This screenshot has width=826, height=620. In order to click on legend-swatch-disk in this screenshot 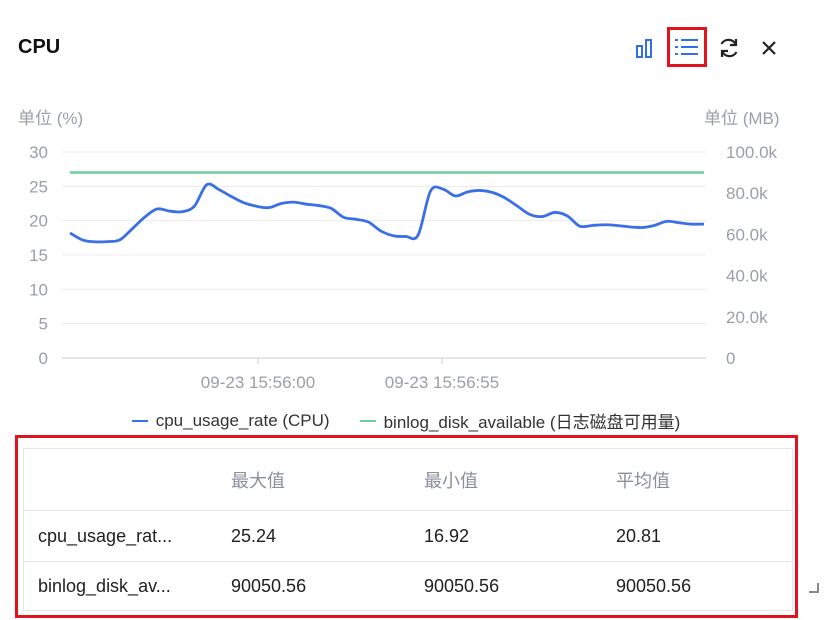, I will do `click(367, 420)`.